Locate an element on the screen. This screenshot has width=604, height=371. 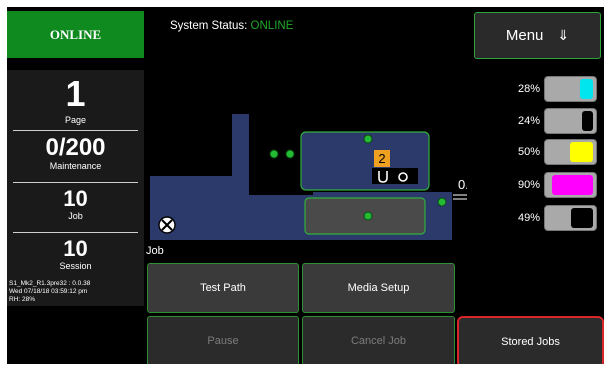
job-counter: 10 Job is located at coordinates (75, 204).